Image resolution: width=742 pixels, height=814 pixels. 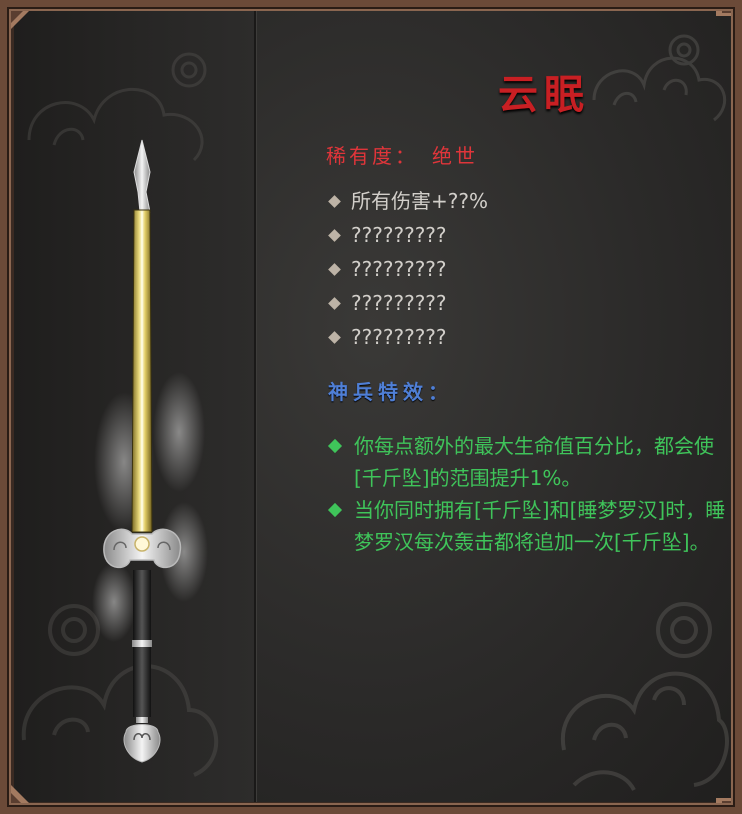 I want to click on special-effect-heading: 神兵特效：, so click(x=390, y=392).